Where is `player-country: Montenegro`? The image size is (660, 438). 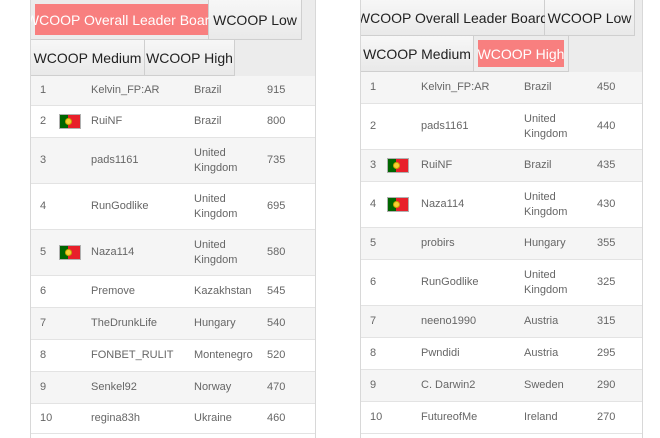
player-country: Montenegro is located at coordinates (223, 355).